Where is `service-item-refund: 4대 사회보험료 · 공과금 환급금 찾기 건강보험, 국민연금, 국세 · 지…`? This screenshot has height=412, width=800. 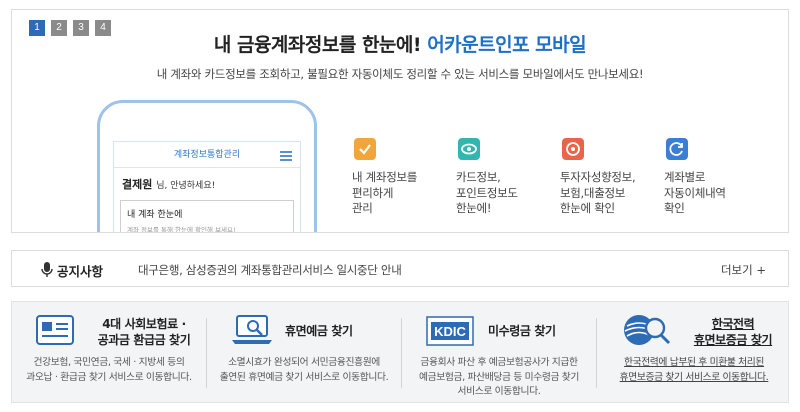
service-item-refund: 4대 사회보험료 · 공과금 환급금 찾기 건강보험, 국민연금, 국세 · 지… is located at coordinates (109, 352).